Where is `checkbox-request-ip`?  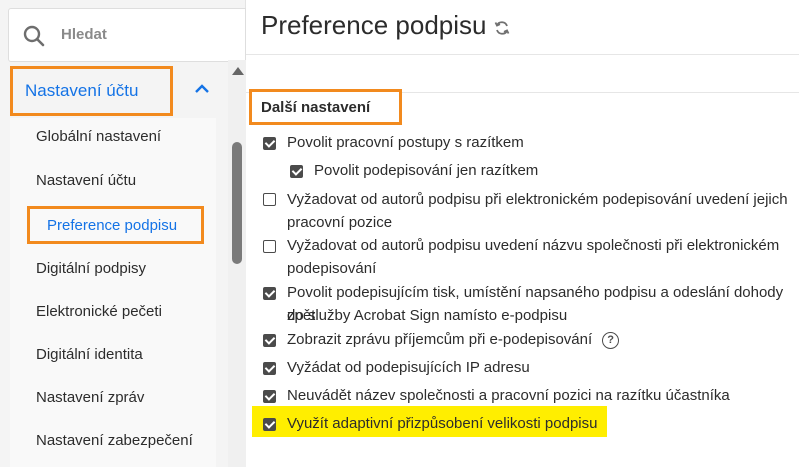
checkbox-request-ip is located at coordinates (269, 368).